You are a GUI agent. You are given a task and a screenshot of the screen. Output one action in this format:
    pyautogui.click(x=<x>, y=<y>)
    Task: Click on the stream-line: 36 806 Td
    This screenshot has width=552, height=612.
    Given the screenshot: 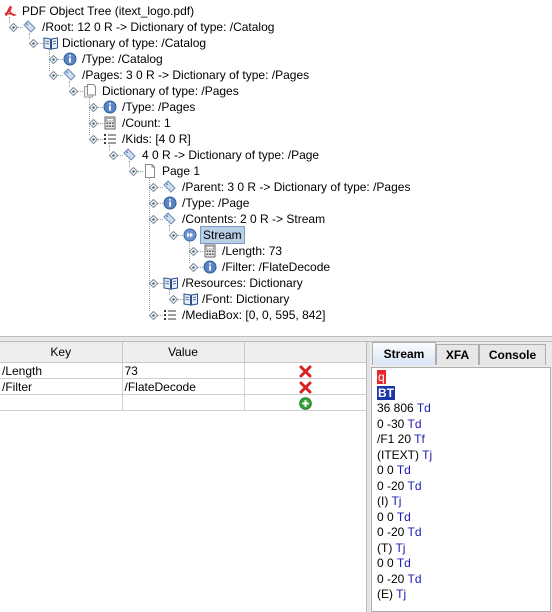 What is the action you would take?
    pyautogui.click(x=463, y=409)
    